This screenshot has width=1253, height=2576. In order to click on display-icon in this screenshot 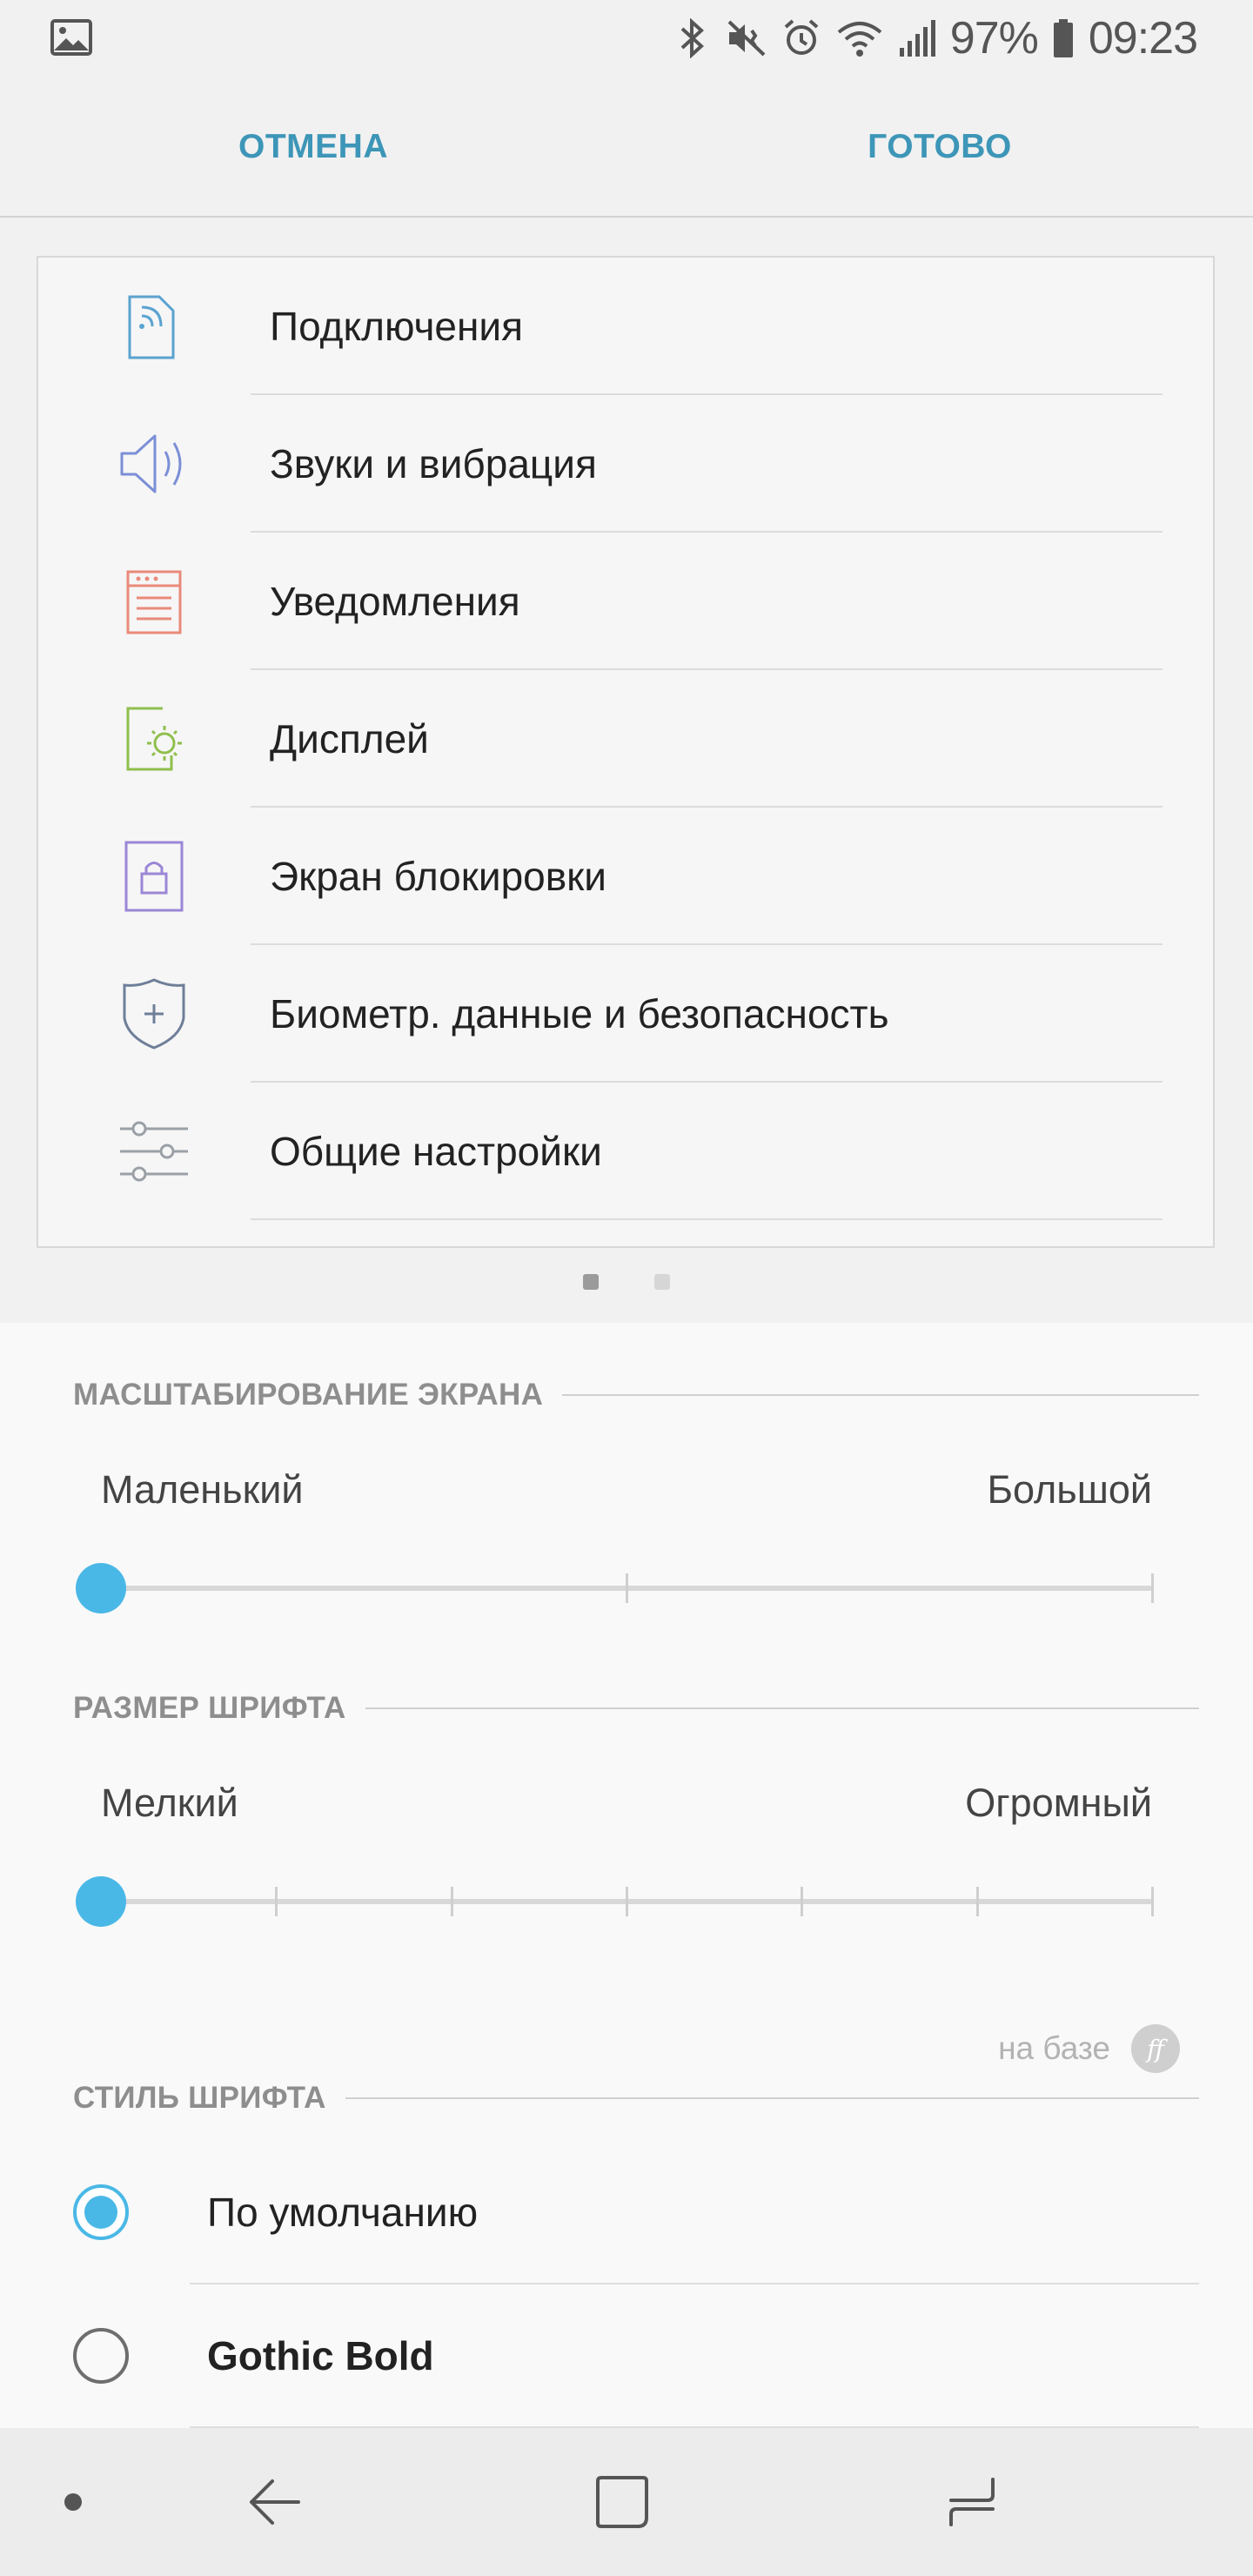, I will do `click(154, 739)`.